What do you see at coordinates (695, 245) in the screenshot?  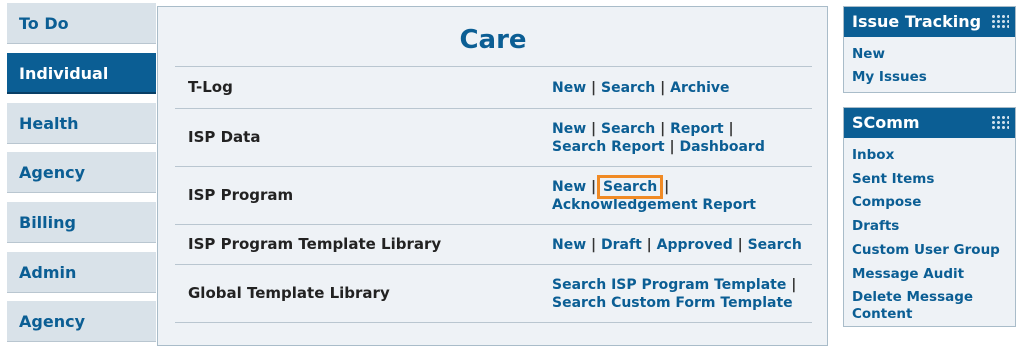 I see `template-library-approved-link: Approved` at bounding box center [695, 245].